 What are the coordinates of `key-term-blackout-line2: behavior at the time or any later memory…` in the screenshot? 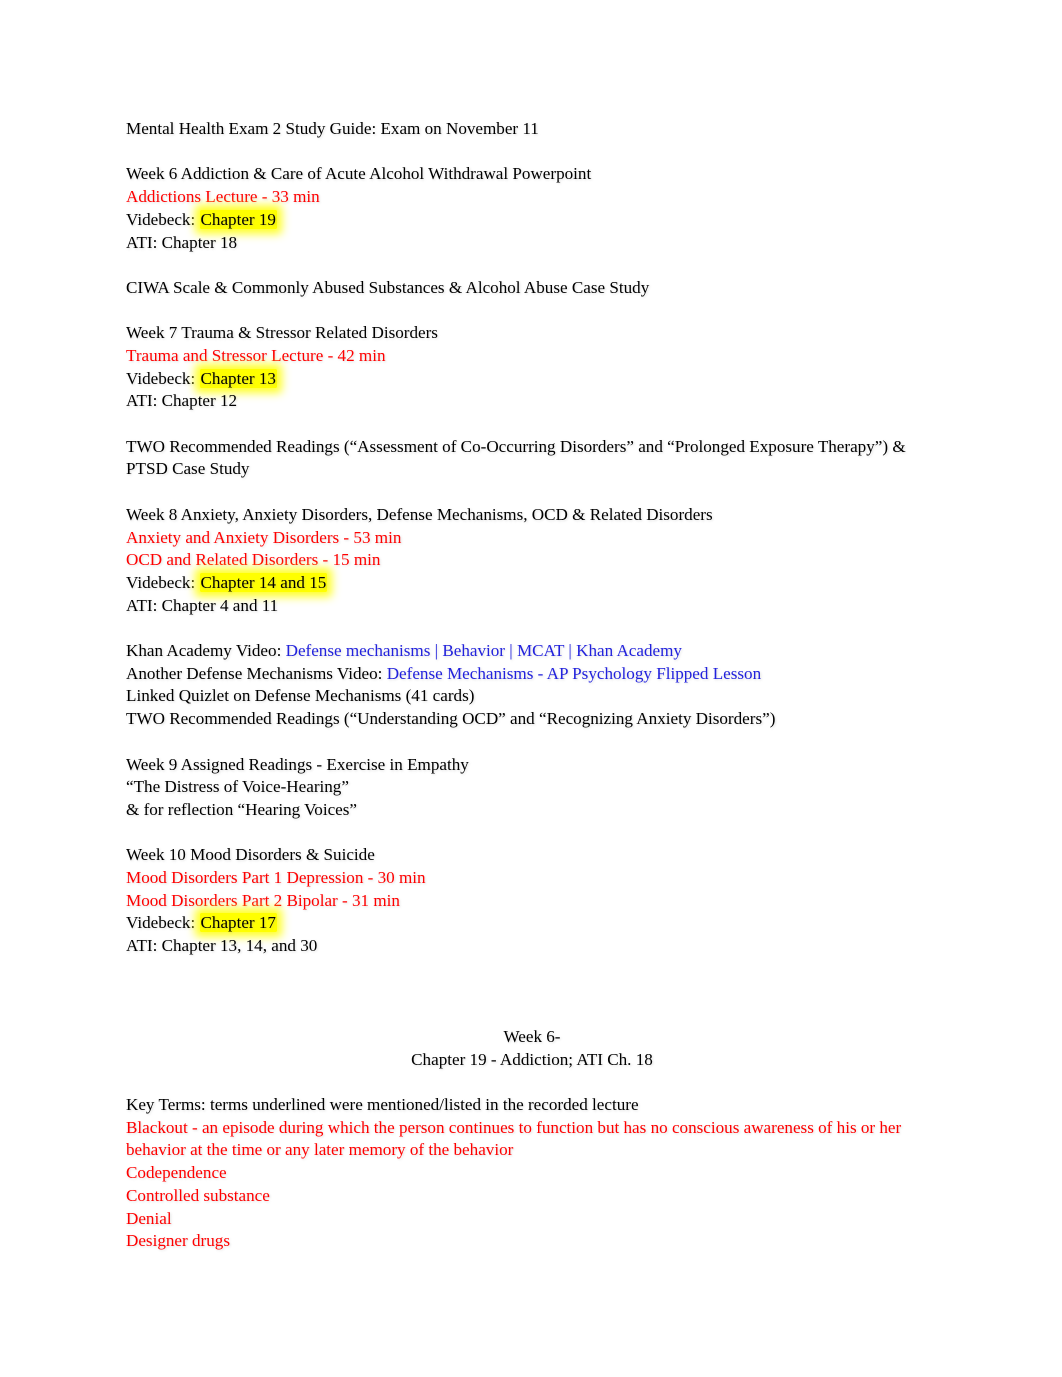 It's located at (320, 1150).